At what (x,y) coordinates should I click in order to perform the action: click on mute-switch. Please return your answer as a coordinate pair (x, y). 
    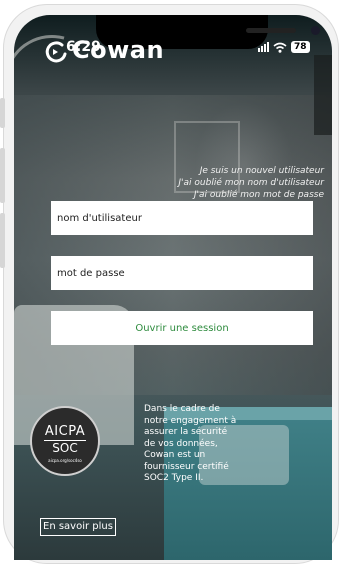
    Looking at the image, I should click on (2, 113).